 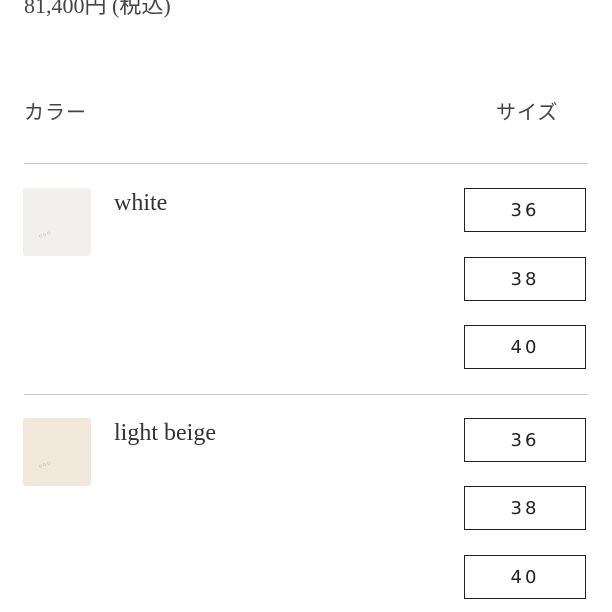 I want to click on price-text: 81,400円 (税込), so click(x=97, y=9).